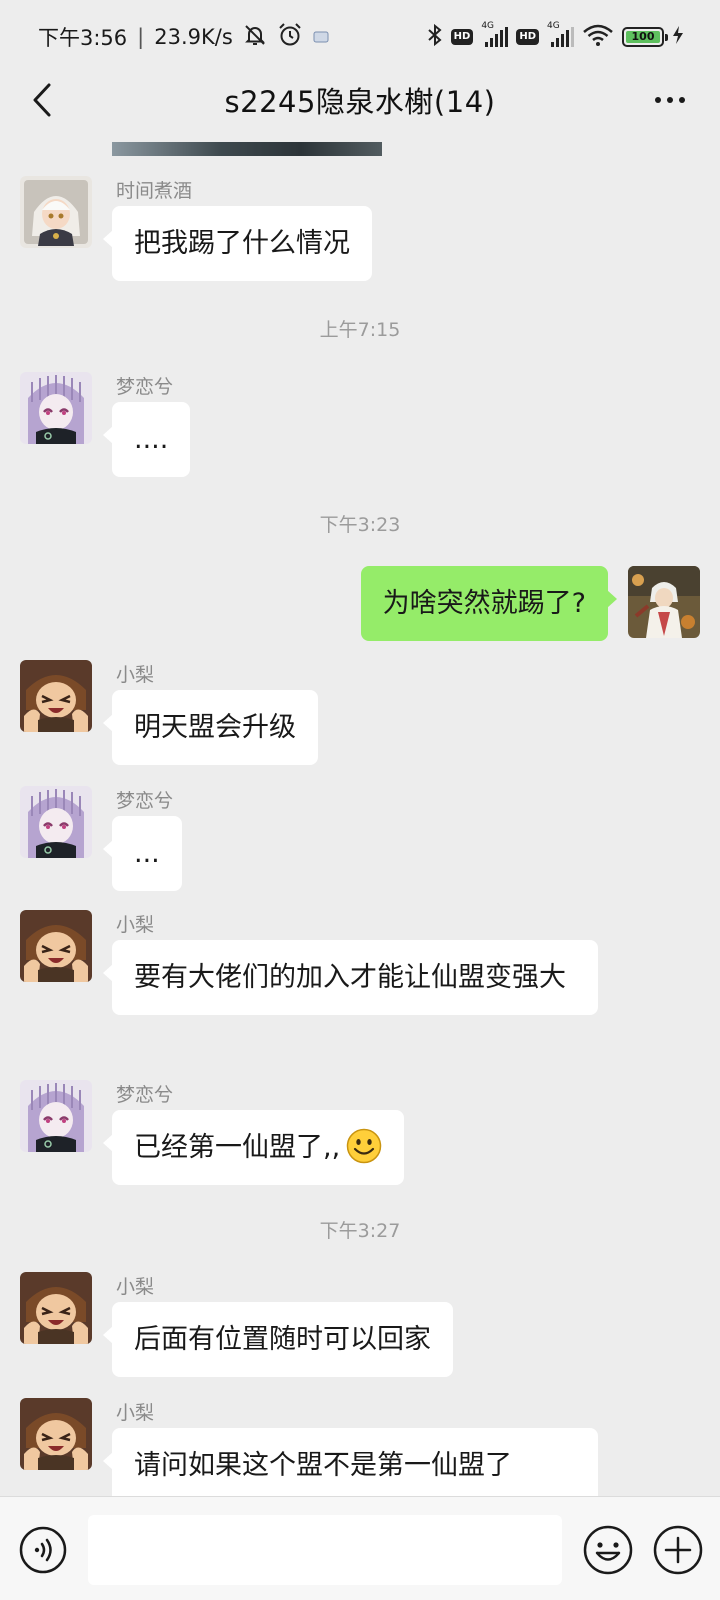  Describe the element at coordinates (360, 525) in the screenshot. I see `timestamp: 下午3:23` at that location.